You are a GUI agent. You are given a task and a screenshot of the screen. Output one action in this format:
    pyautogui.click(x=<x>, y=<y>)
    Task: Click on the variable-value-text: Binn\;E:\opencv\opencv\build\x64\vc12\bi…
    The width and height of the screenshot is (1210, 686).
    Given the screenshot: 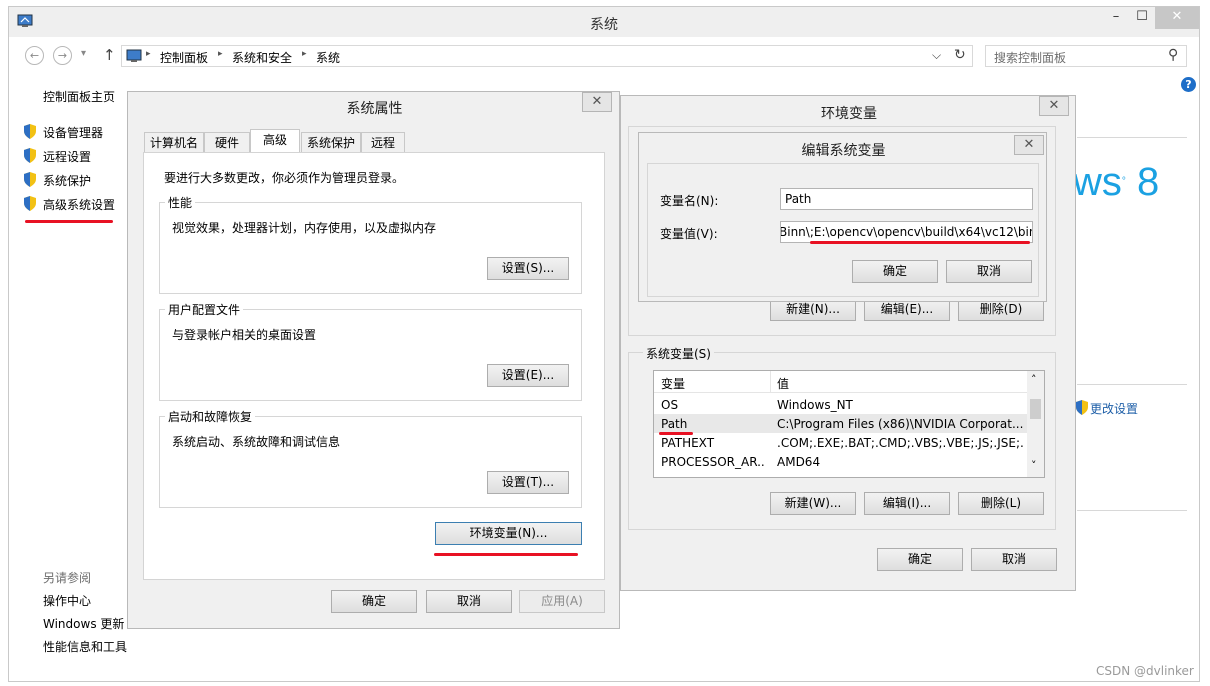 What is the action you would take?
    pyautogui.click(x=906, y=232)
    